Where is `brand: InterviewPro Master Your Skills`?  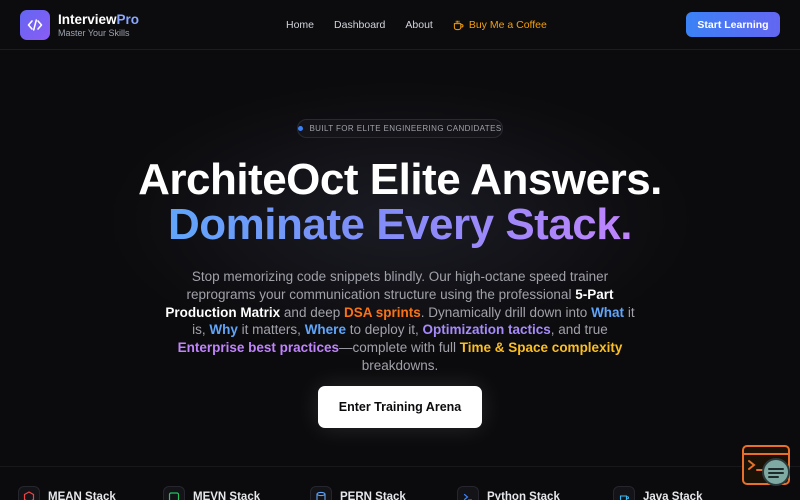 brand: InterviewPro Master Your Skills is located at coordinates (79, 25).